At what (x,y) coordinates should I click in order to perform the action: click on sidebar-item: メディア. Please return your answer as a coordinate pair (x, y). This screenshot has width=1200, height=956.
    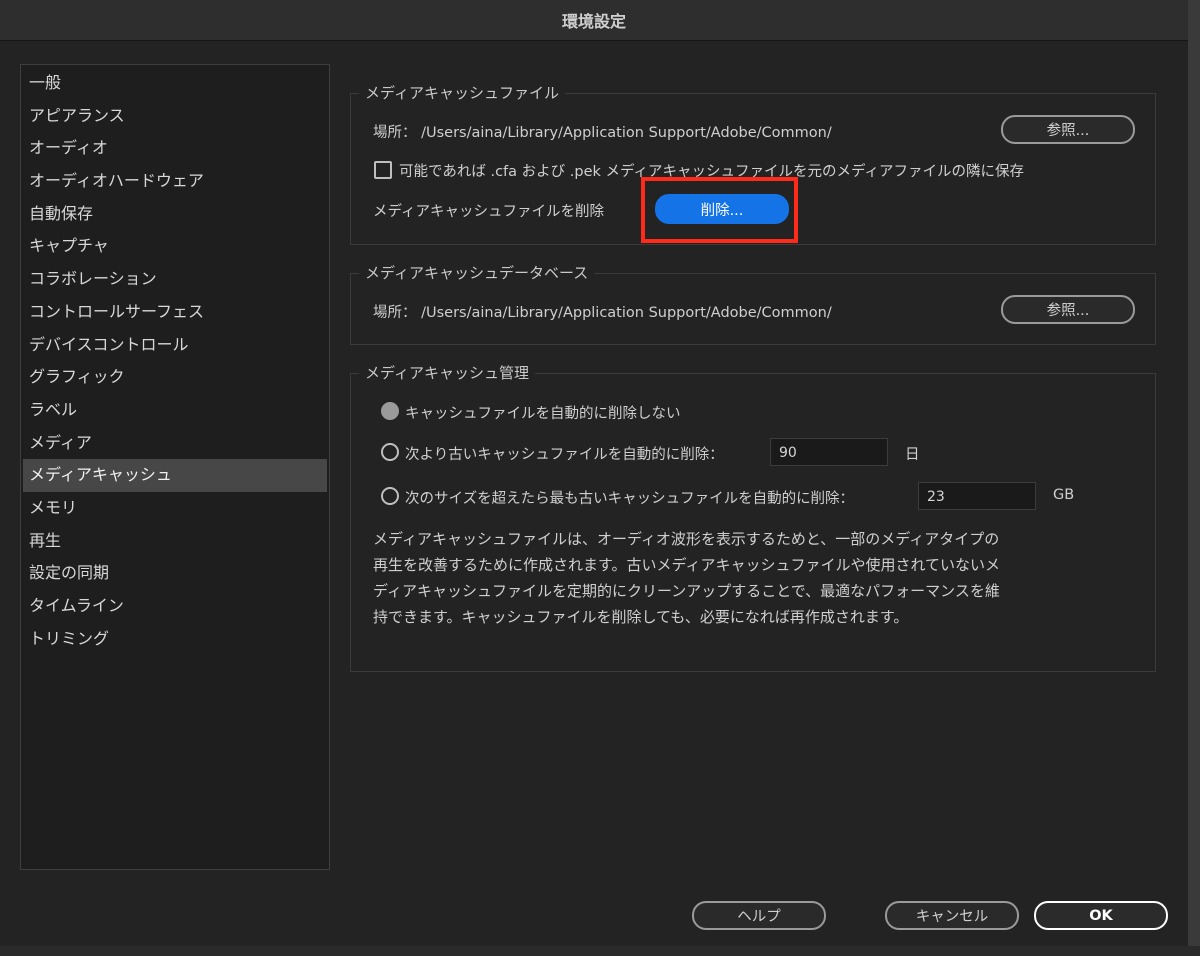
    Looking at the image, I should click on (175, 443).